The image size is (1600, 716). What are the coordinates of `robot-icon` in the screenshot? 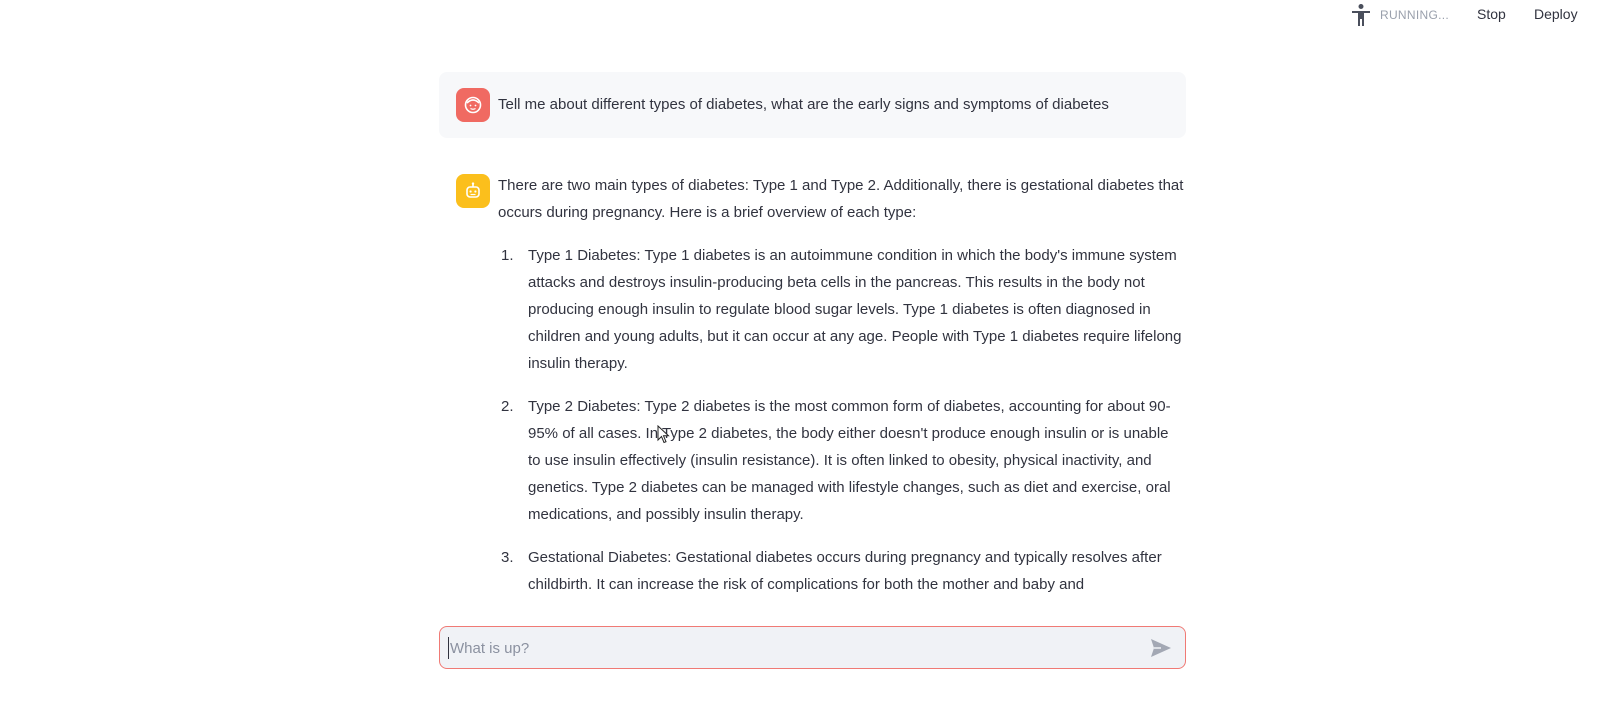 It's located at (473, 190).